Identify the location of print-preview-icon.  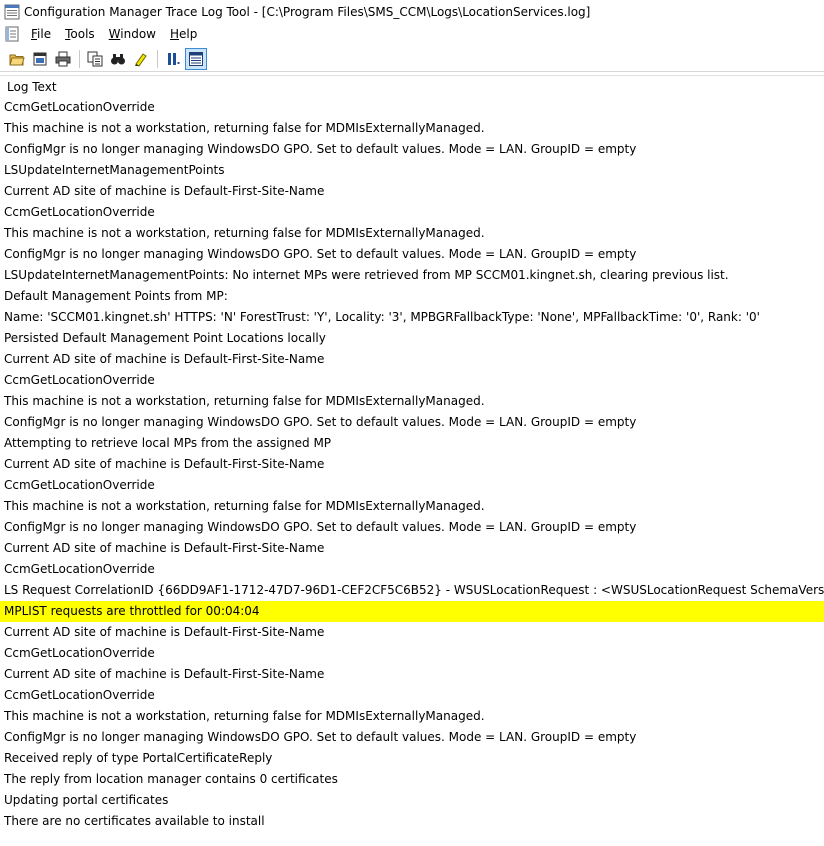
(40, 58).